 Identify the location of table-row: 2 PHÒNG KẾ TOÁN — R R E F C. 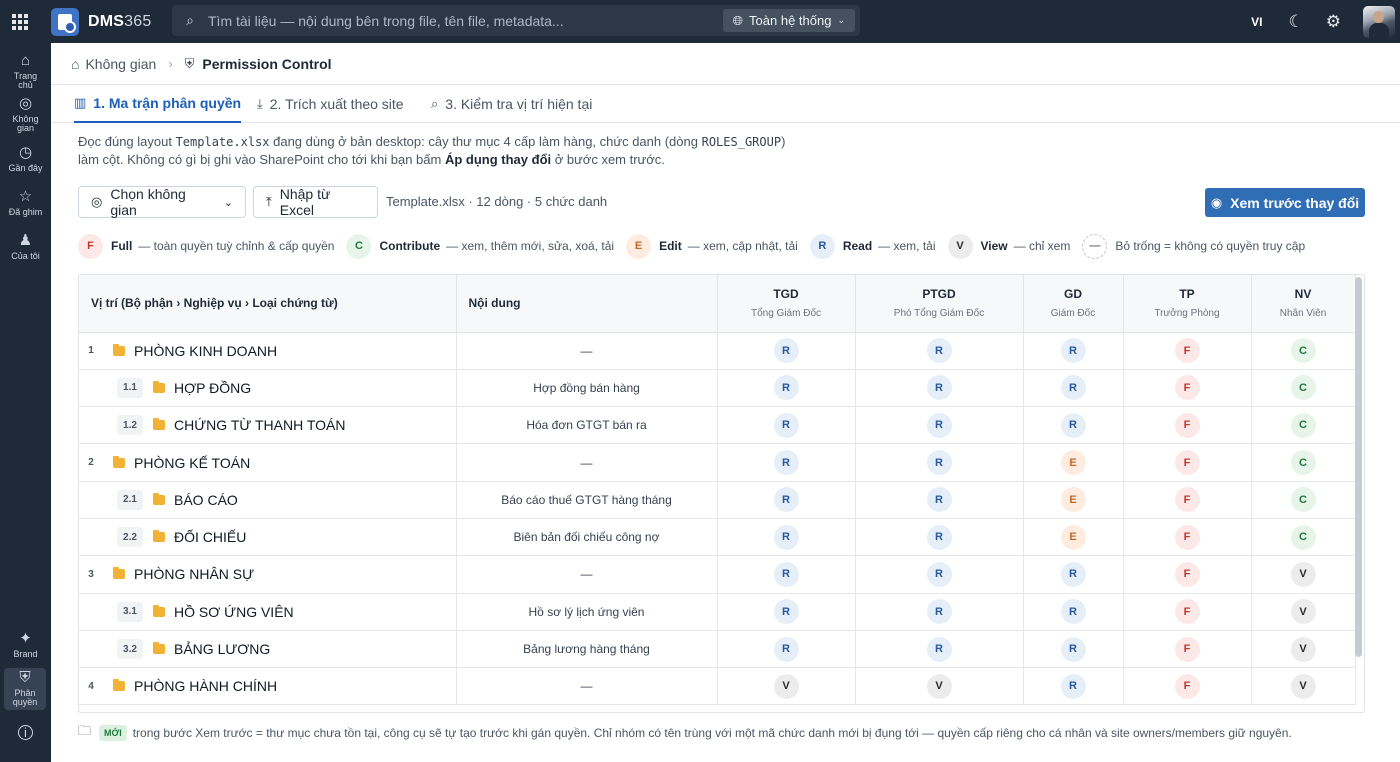
(717, 462).